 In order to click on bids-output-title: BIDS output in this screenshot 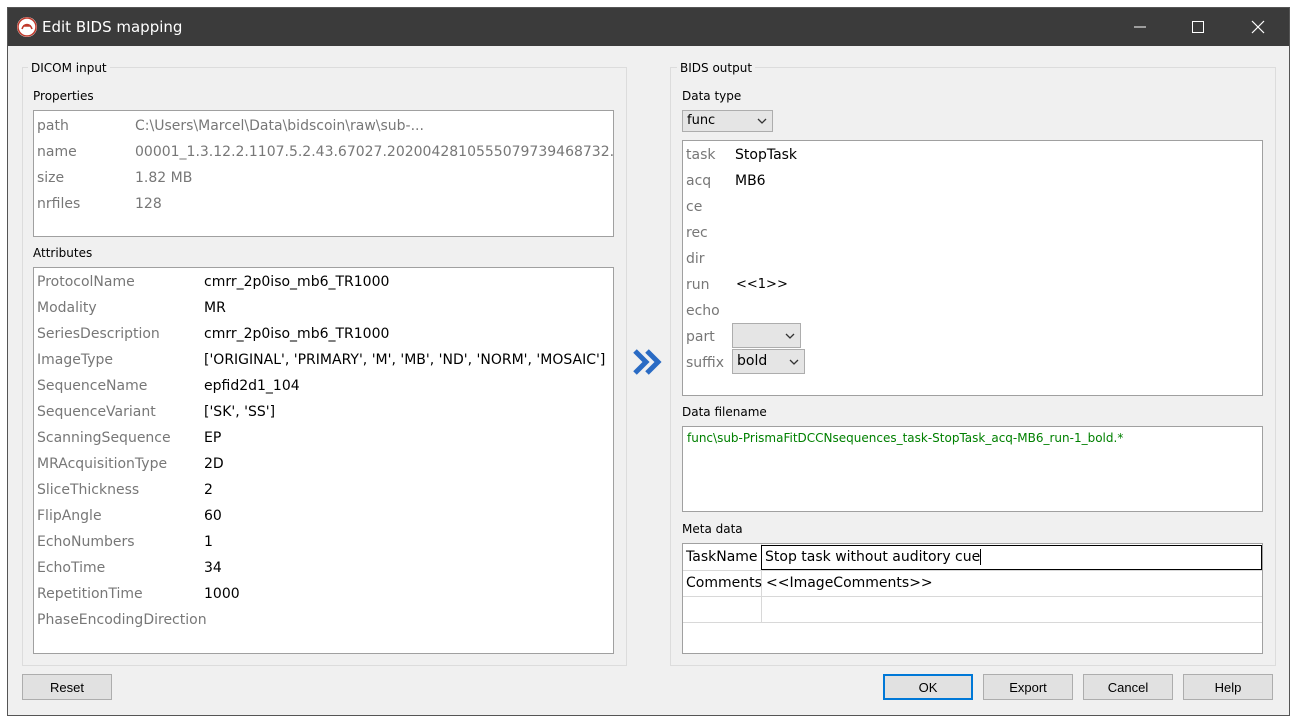, I will do `click(716, 68)`.